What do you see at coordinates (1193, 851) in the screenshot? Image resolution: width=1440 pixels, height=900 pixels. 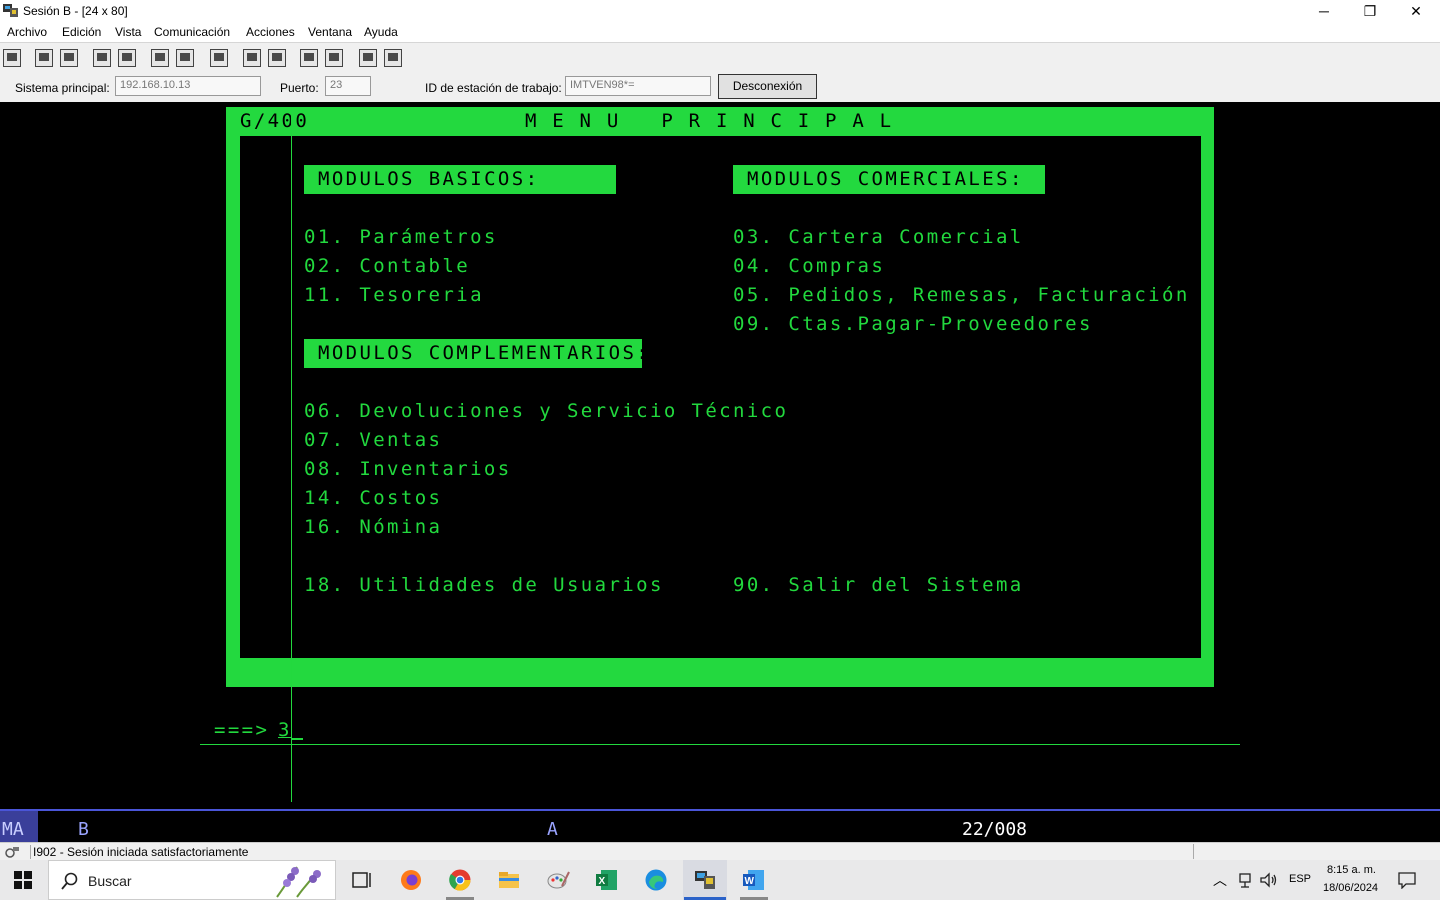 I see `status-divider` at bounding box center [1193, 851].